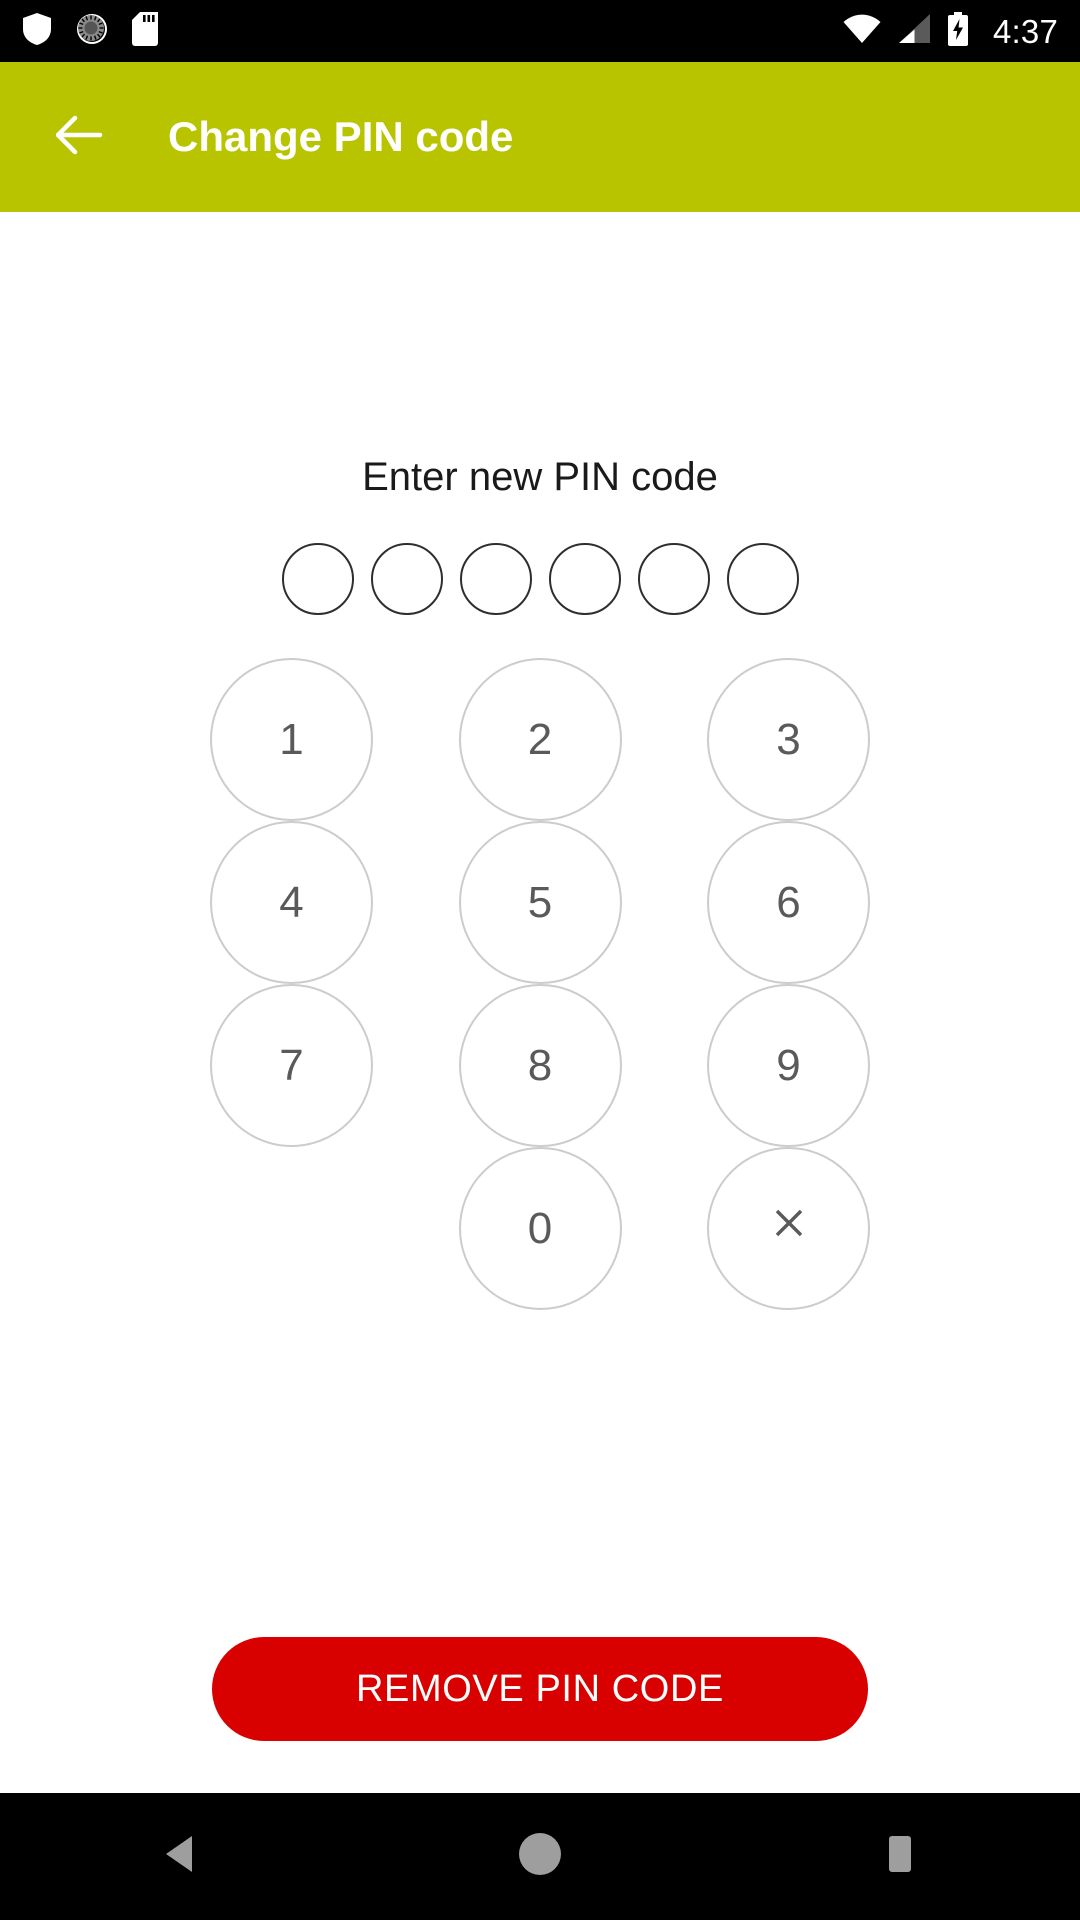 The height and width of the screenshot is (1920, 1080). I want to click on keypad-digit-0: 0, so click(540, 1228).